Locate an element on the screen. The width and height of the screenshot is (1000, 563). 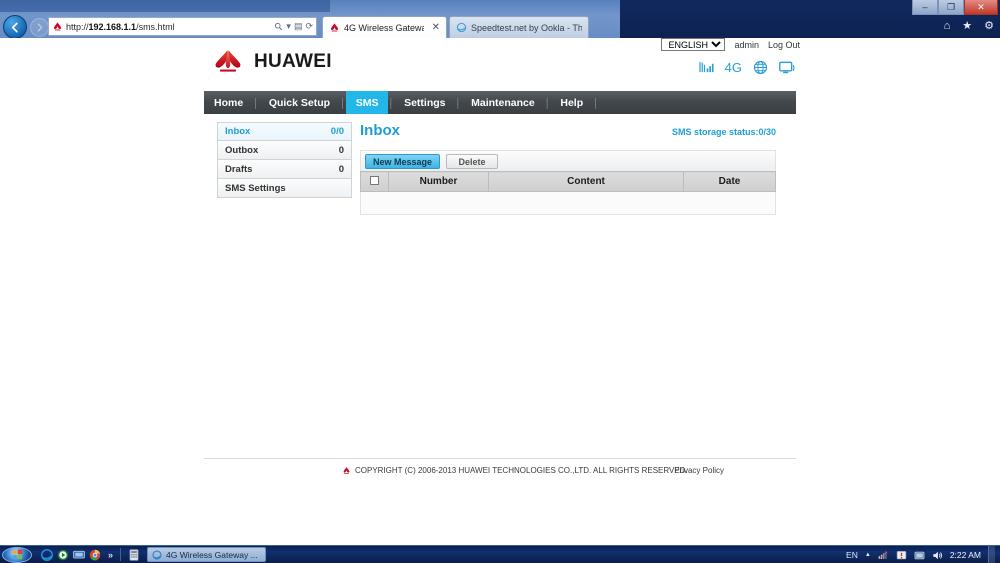
monitor-icon is located at coordinates (787, 67).